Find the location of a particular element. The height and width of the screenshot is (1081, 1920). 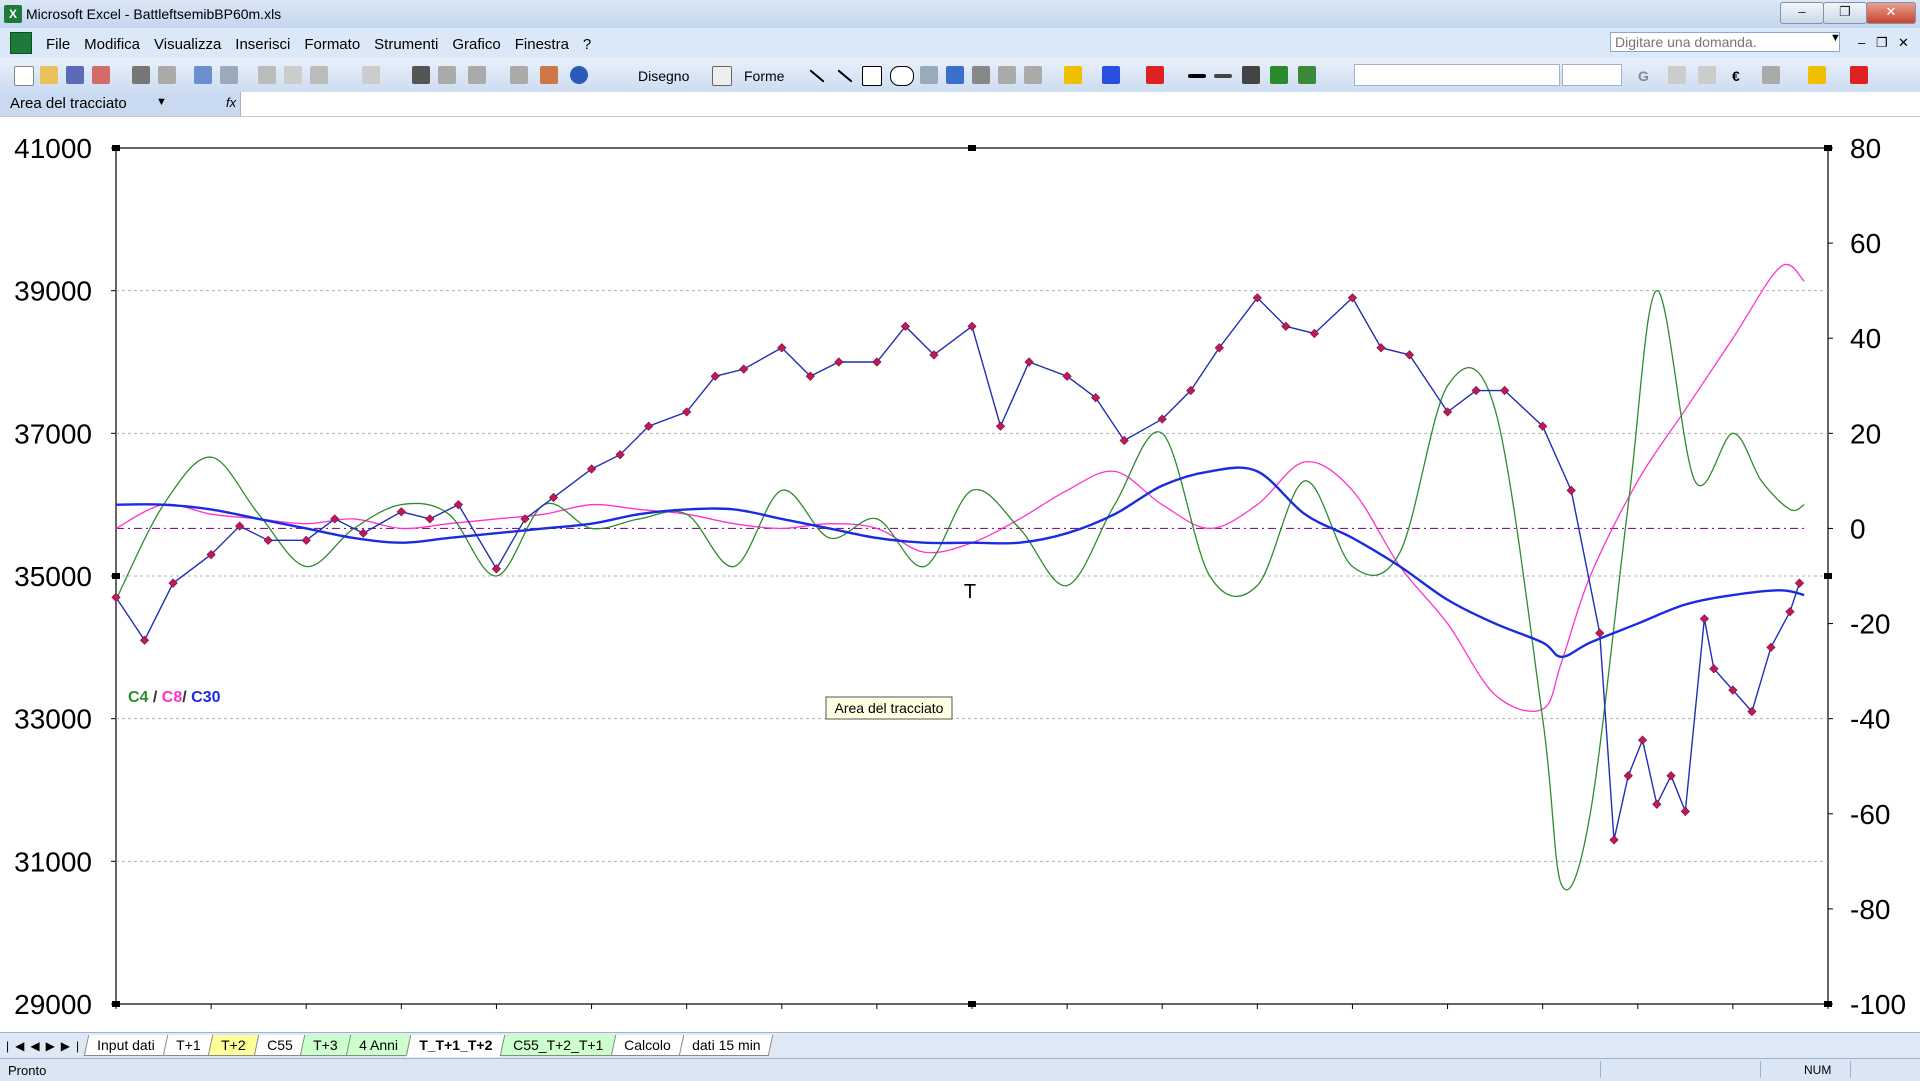

menu-item-6: Grafico is located at coordinates (476, 44).